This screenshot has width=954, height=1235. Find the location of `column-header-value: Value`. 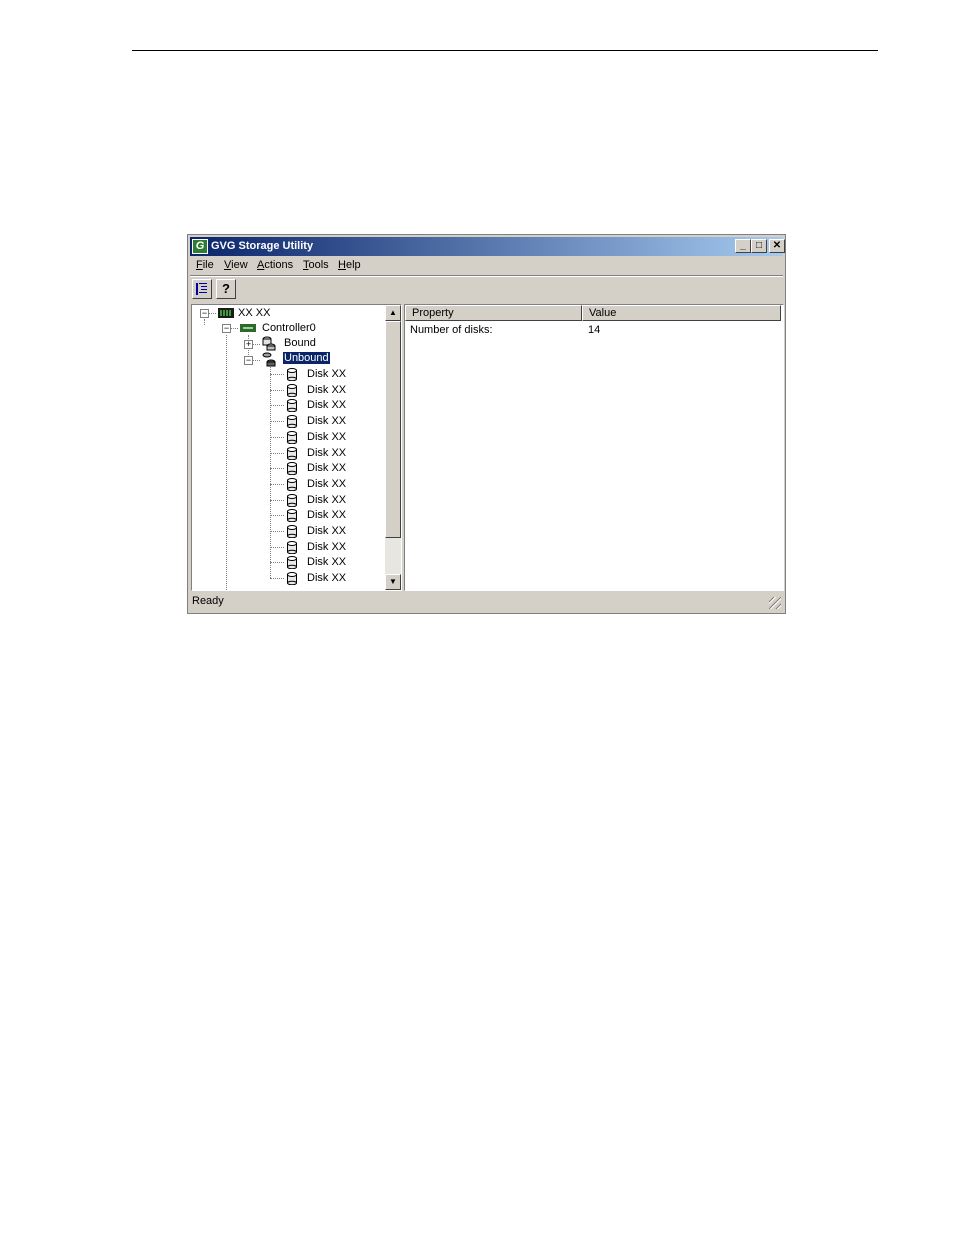

column-header-value: Value is located at coordinates (681, 313).